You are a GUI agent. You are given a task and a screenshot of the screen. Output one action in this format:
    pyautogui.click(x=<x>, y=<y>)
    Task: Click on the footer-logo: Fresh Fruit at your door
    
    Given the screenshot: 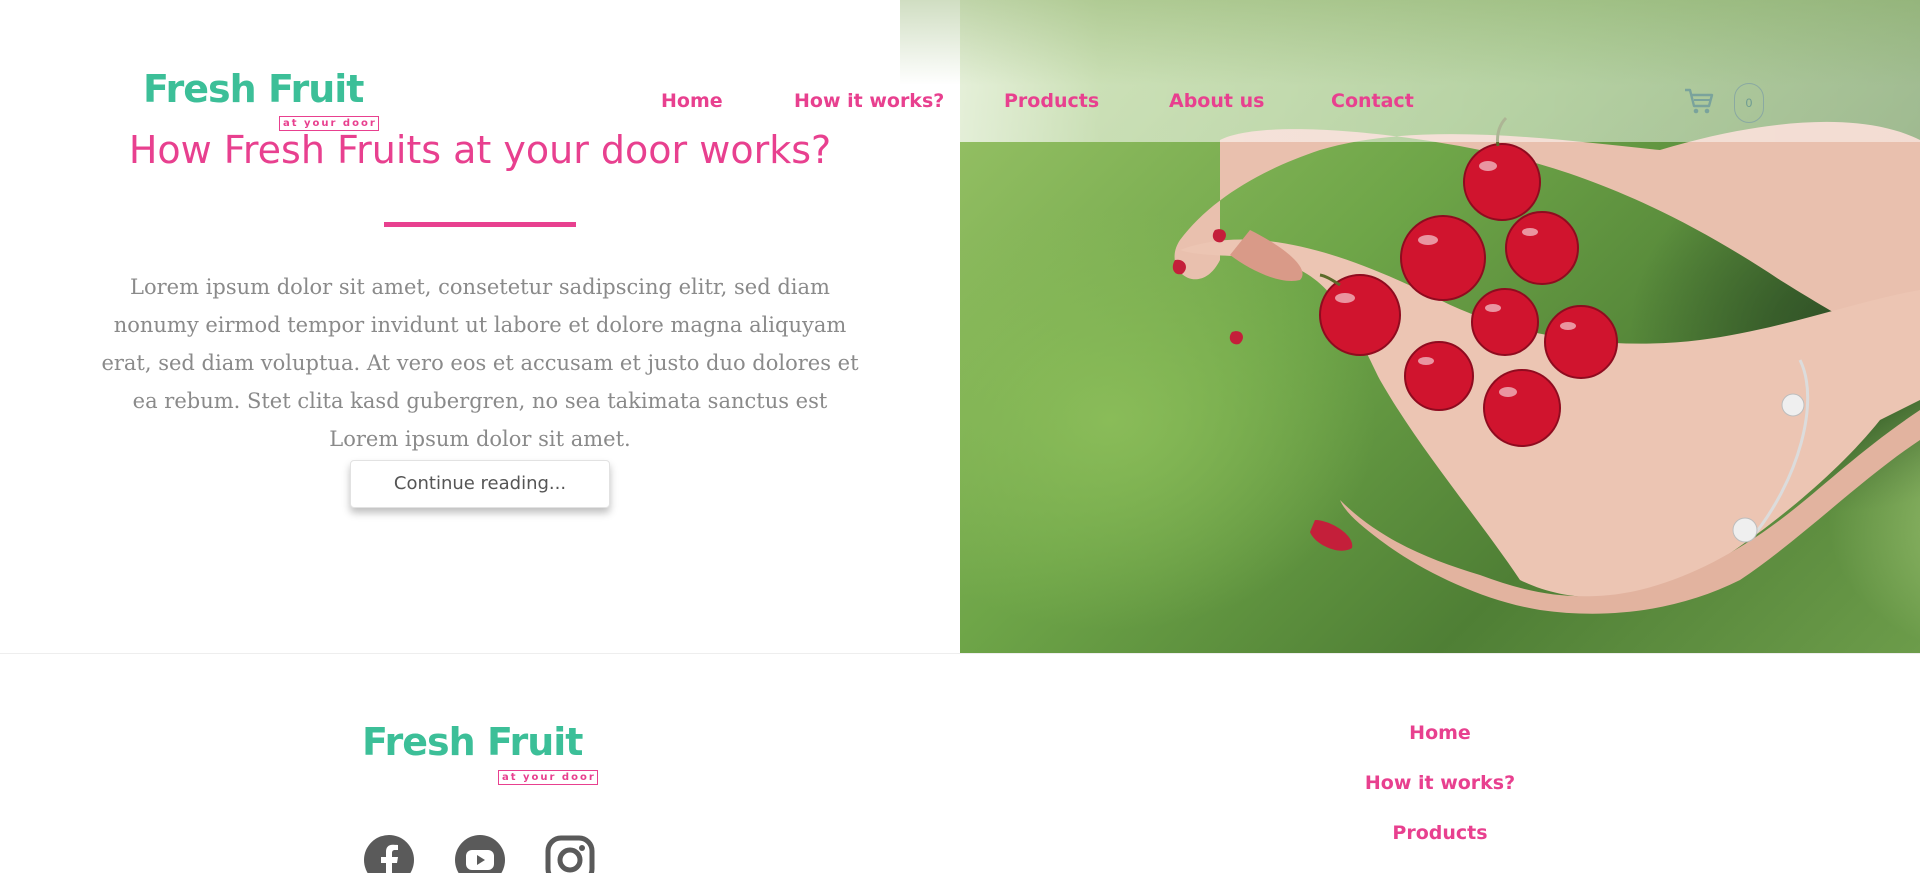 What is the action you would take?
    pyautogui.click(x=480, y=752)
    